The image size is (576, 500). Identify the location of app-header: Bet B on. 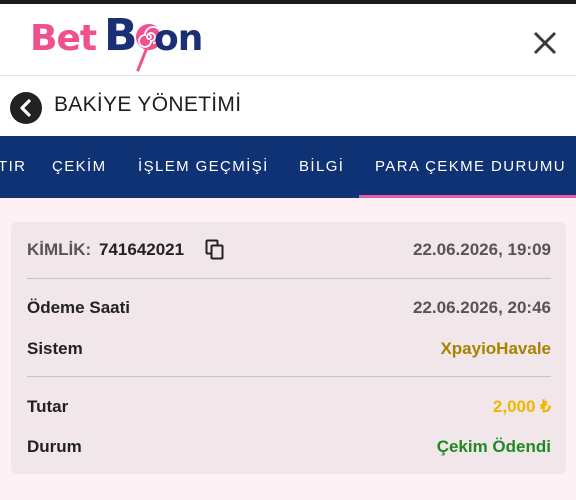
(288, 40).